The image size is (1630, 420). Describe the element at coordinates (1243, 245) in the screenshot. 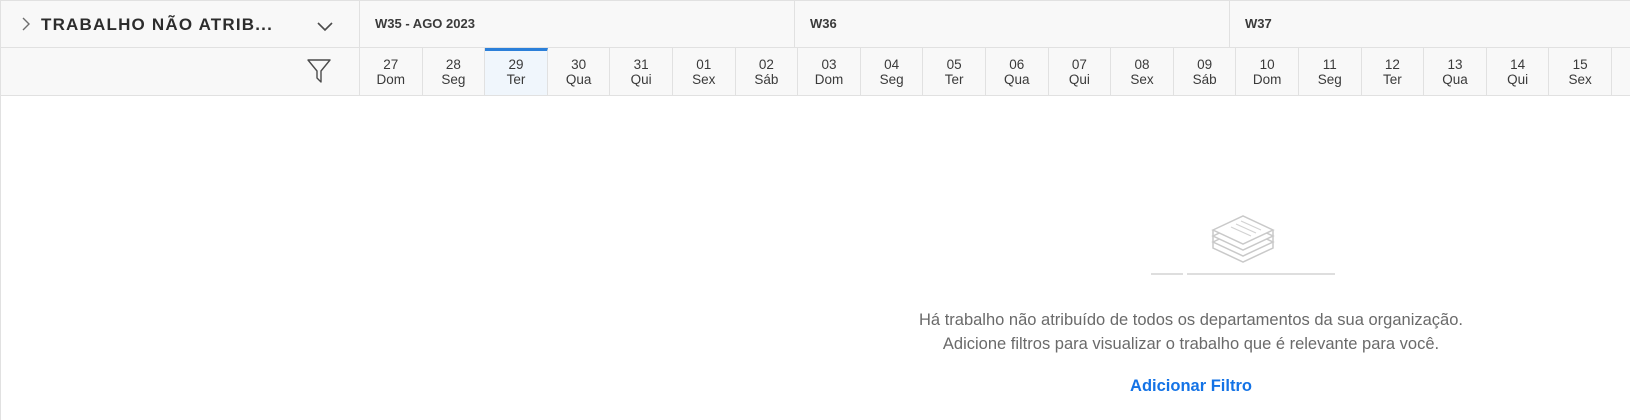

I see `stacked-papers-icon` at that location.